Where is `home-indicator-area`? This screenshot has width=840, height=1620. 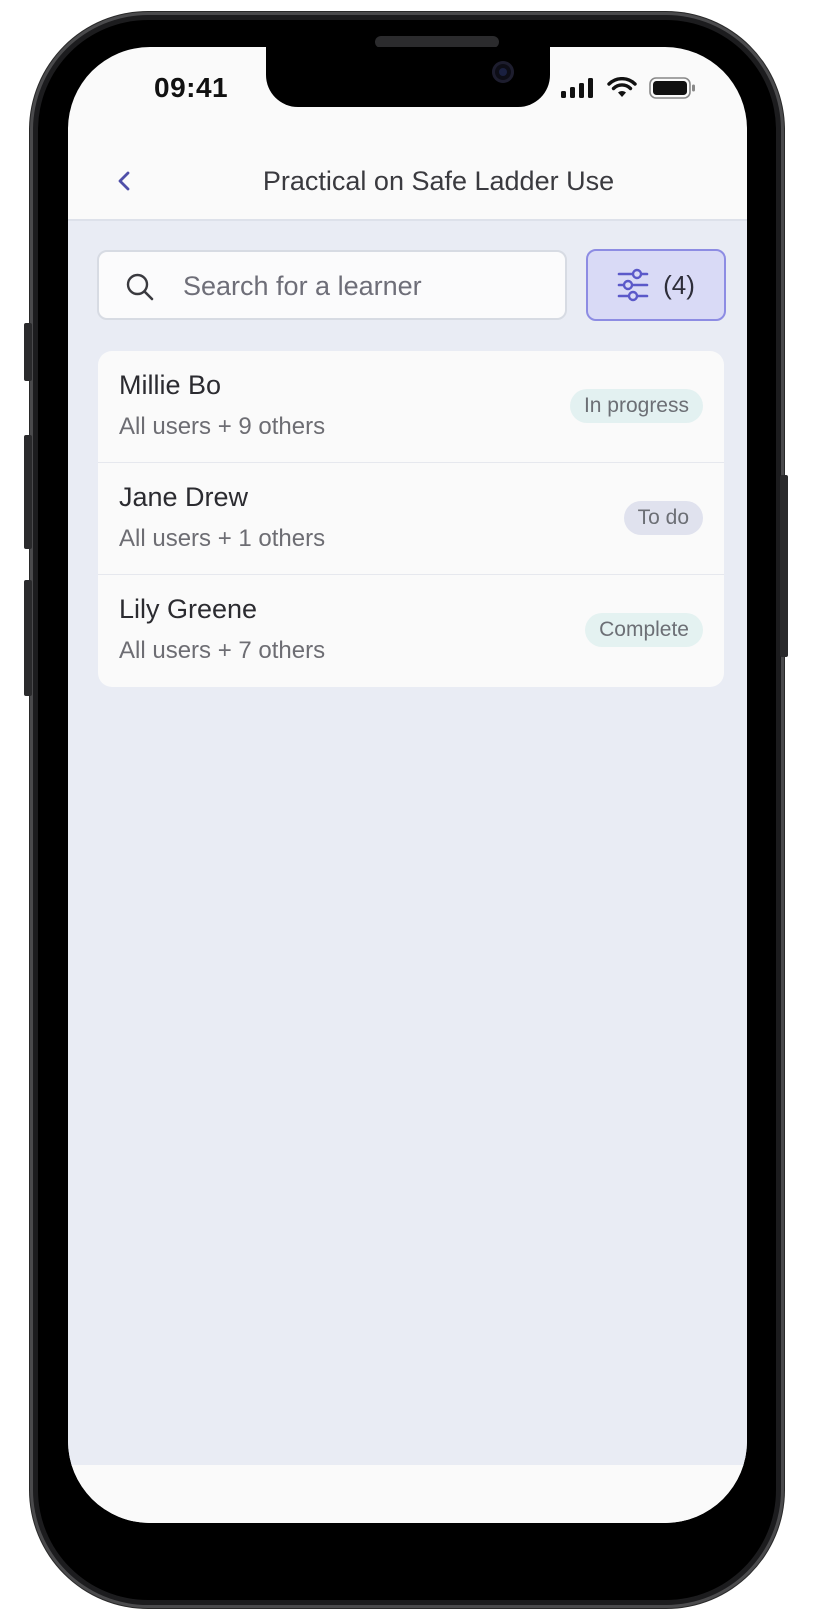 home-indicator-area is located at coordinates (407, 1494).